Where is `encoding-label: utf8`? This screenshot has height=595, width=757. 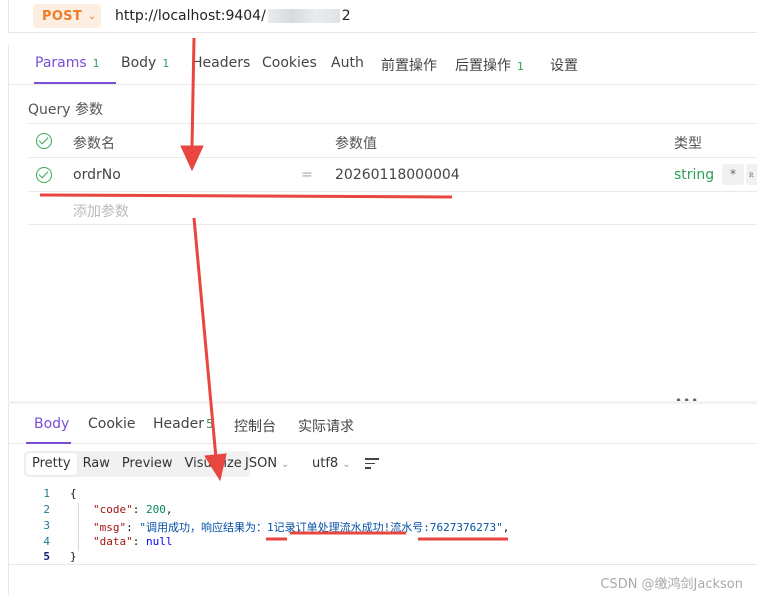
encoding-label: utf8 is located at coordinates (325, 463).